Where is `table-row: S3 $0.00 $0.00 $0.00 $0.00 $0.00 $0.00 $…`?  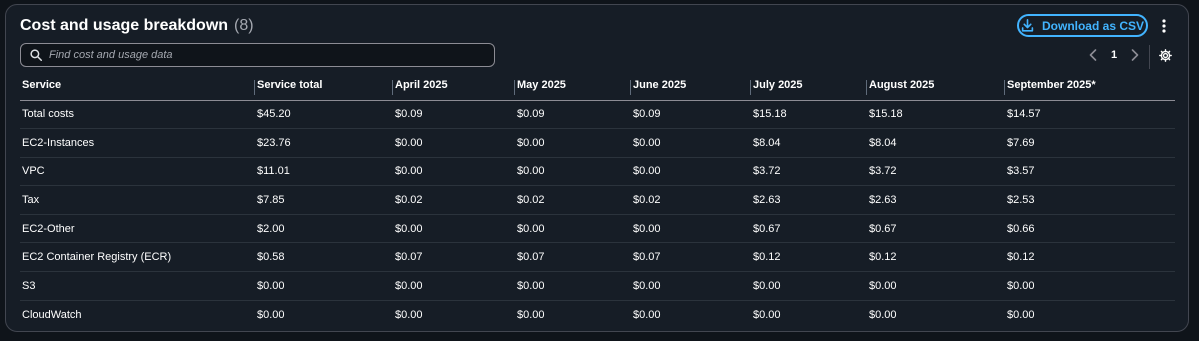 table-row: S3 $0.00 $0.00 $0.00 $0.00 $0.00 $0.00 $… is located at coordinates (597, 286).